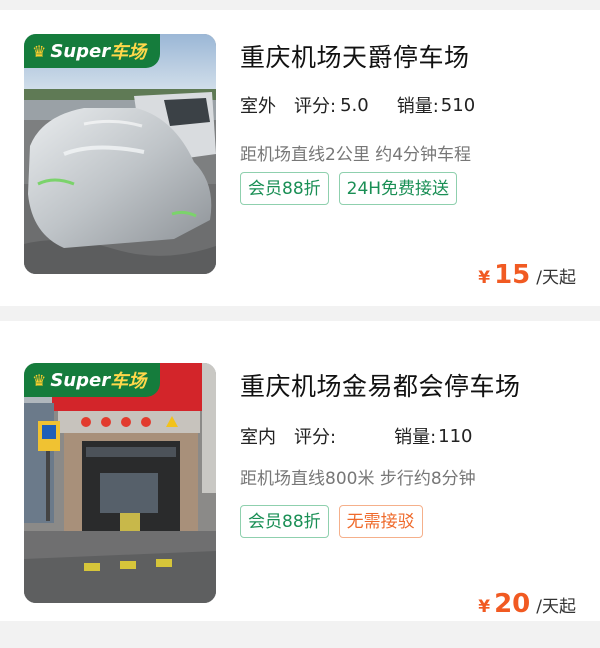 This screenshot has height=648, width=600. Describe the element at coordinates (380, 521) in the screenshot. I see `tag-no-shuttle: 无需接驳` at that location.